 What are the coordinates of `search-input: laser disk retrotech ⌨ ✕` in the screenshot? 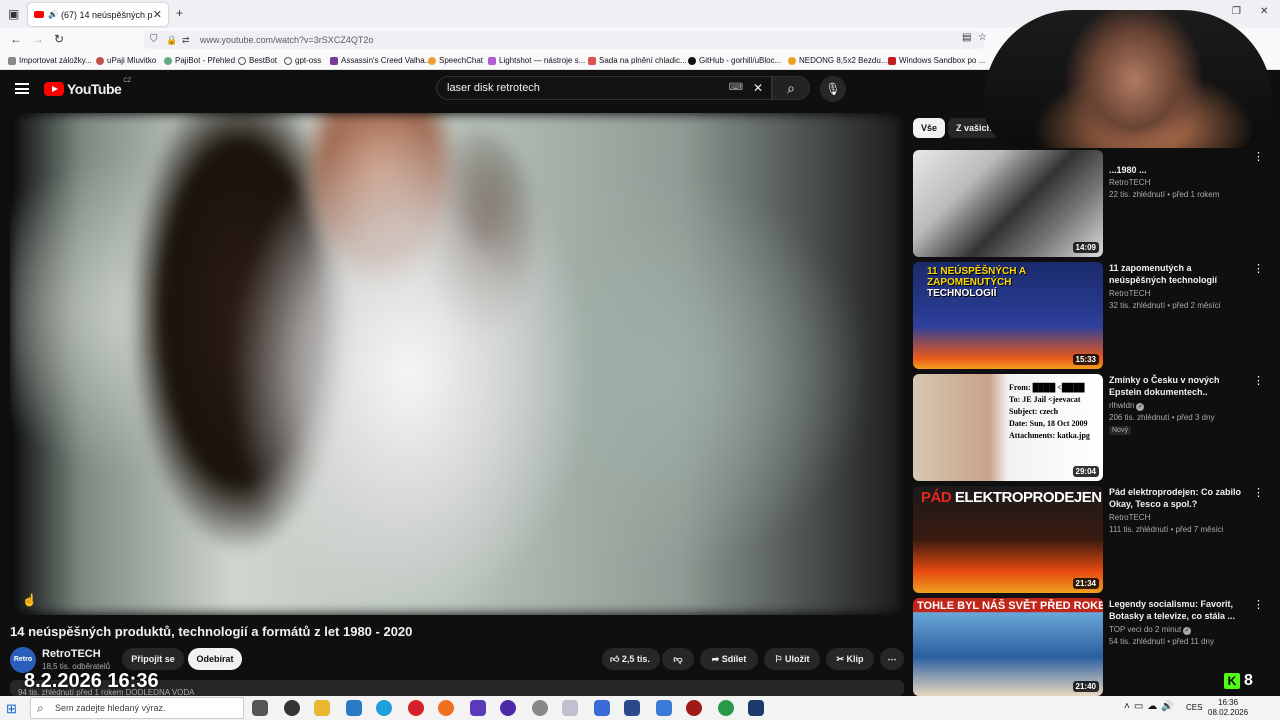 It's located at (604, 88).